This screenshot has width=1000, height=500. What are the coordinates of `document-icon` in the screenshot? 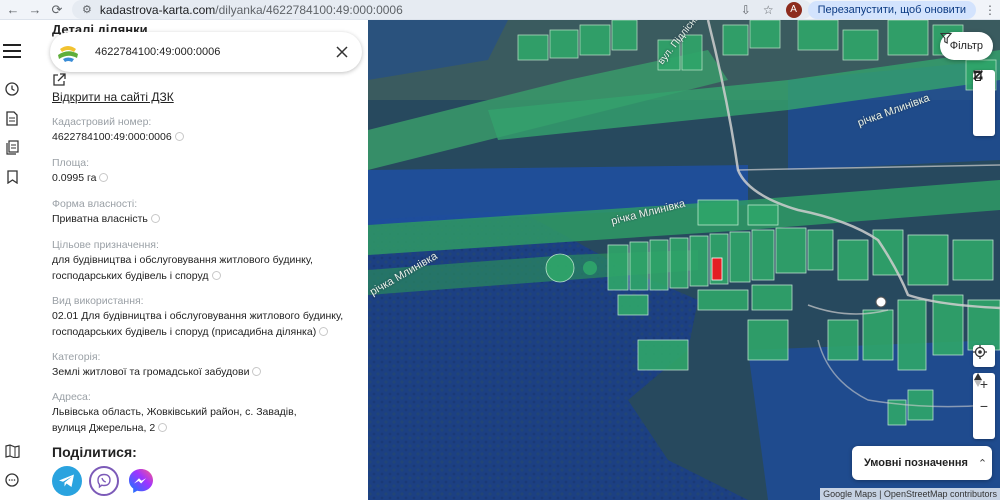 It's located at (12, 118).